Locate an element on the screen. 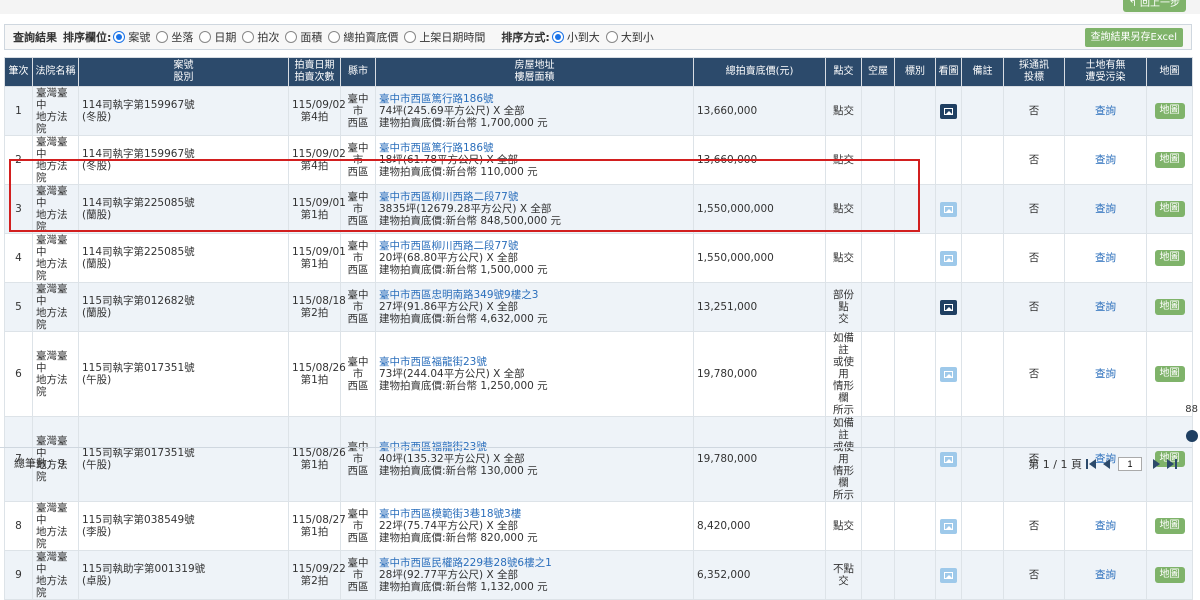  cell-handover: 不點交 is located at coordinates (843, 575).